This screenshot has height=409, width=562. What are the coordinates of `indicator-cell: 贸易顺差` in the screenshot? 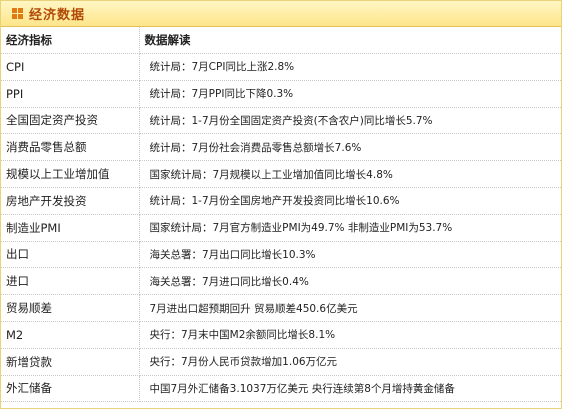 It's located at (70, 308).